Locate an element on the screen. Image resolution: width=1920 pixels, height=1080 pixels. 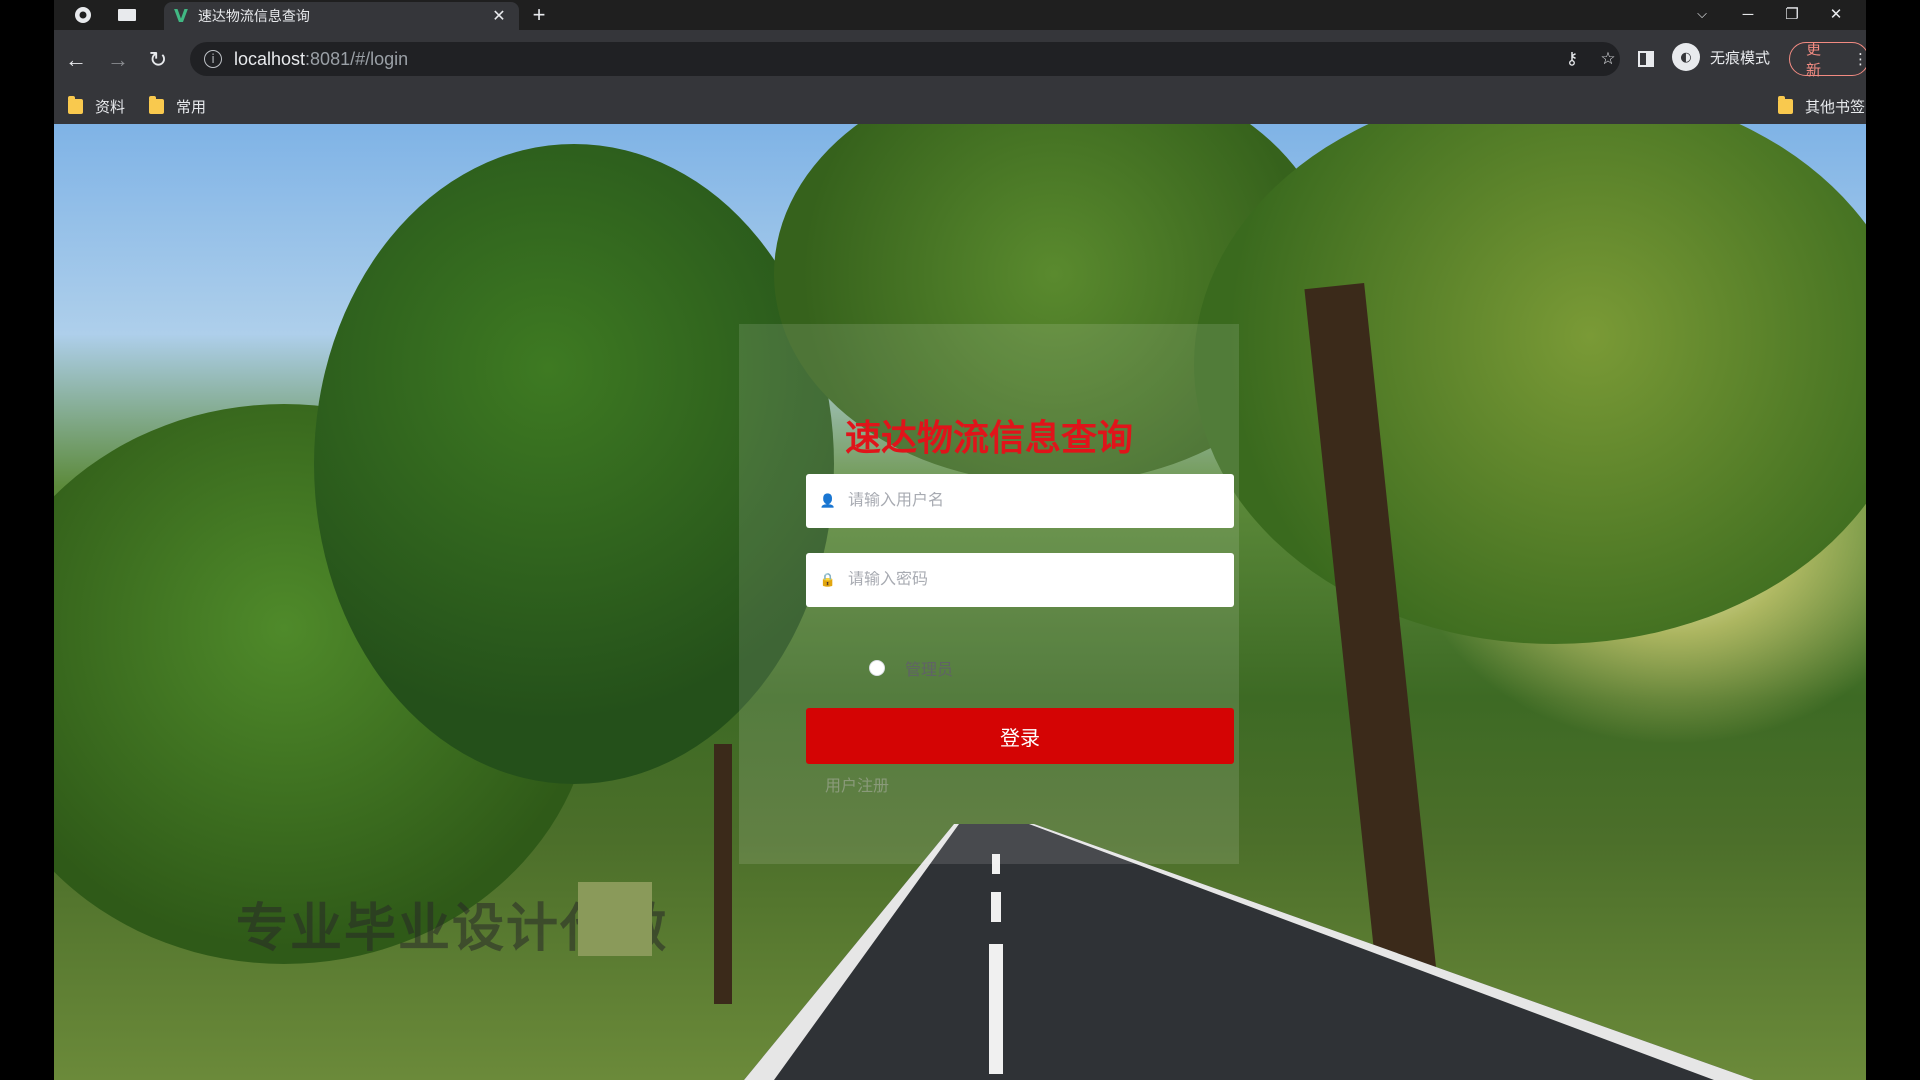
bookmark-label: 资料 is located at coordinates (110, 107).